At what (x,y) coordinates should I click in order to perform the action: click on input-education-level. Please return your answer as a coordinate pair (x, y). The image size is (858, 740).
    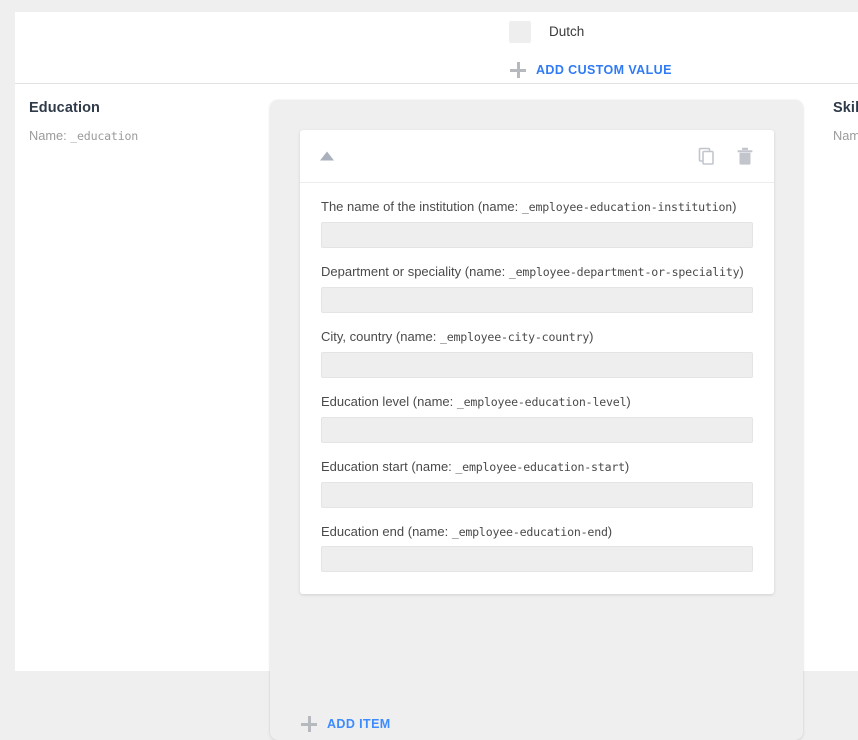
    Looking at the image, I should click on (537, 429).